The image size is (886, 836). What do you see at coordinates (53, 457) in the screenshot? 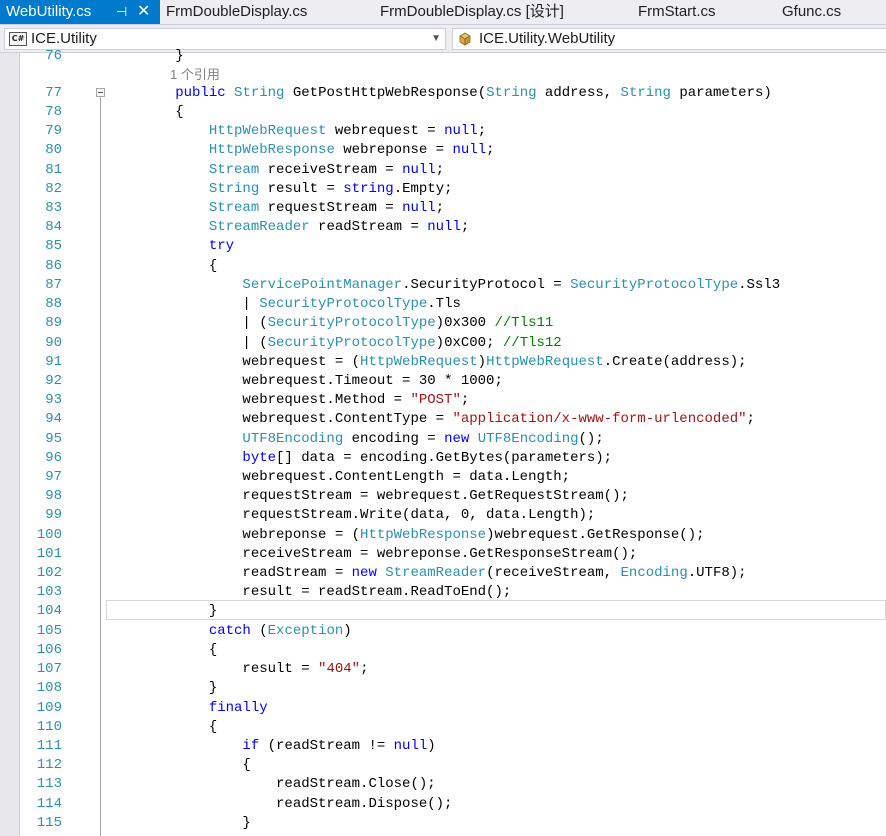
I see `line-number: 96` at bounding box center [53, 457].